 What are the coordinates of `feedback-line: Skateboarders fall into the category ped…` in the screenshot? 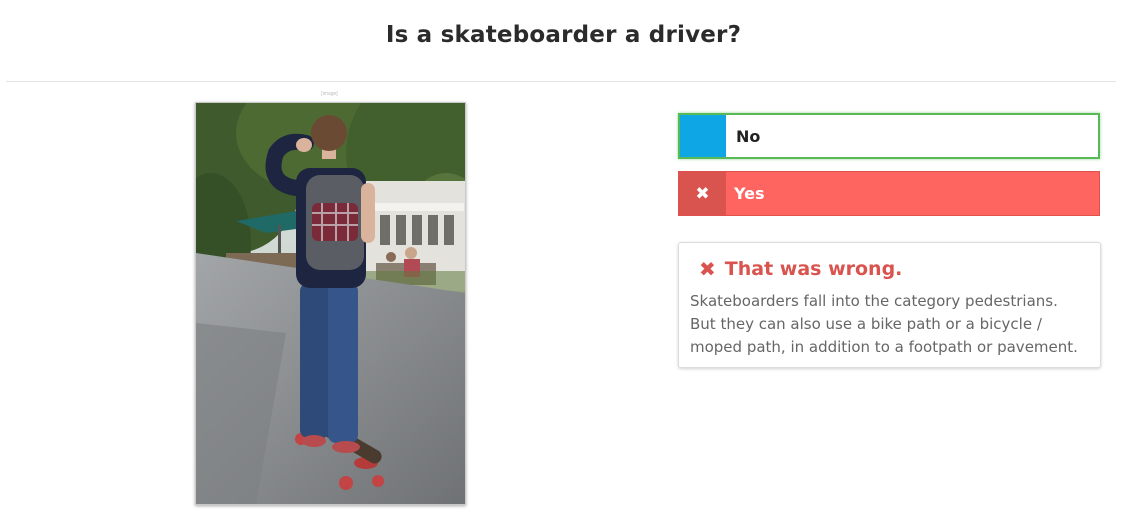 It's located at (874, 301).